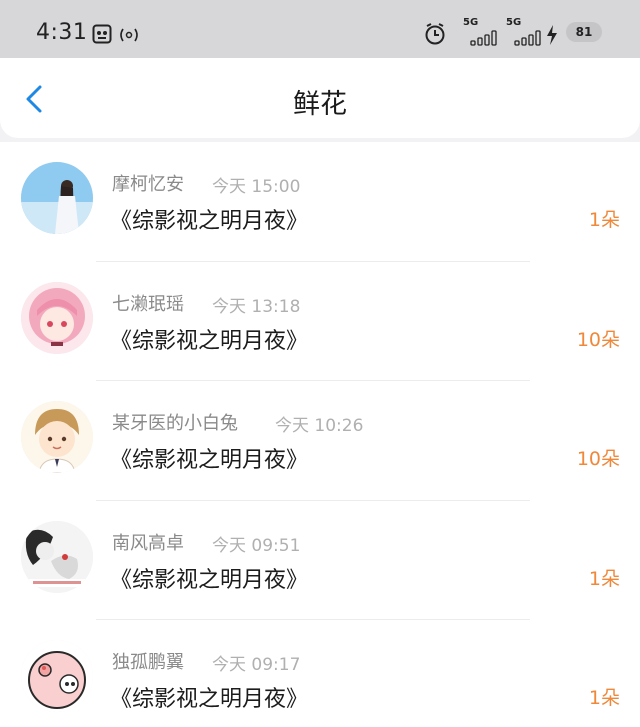 Image resolution: width=640 pixels, height=727 pixels. Describe the element at coordinates (552, 35) in the screenshot. I see `charging-icon` at that location.